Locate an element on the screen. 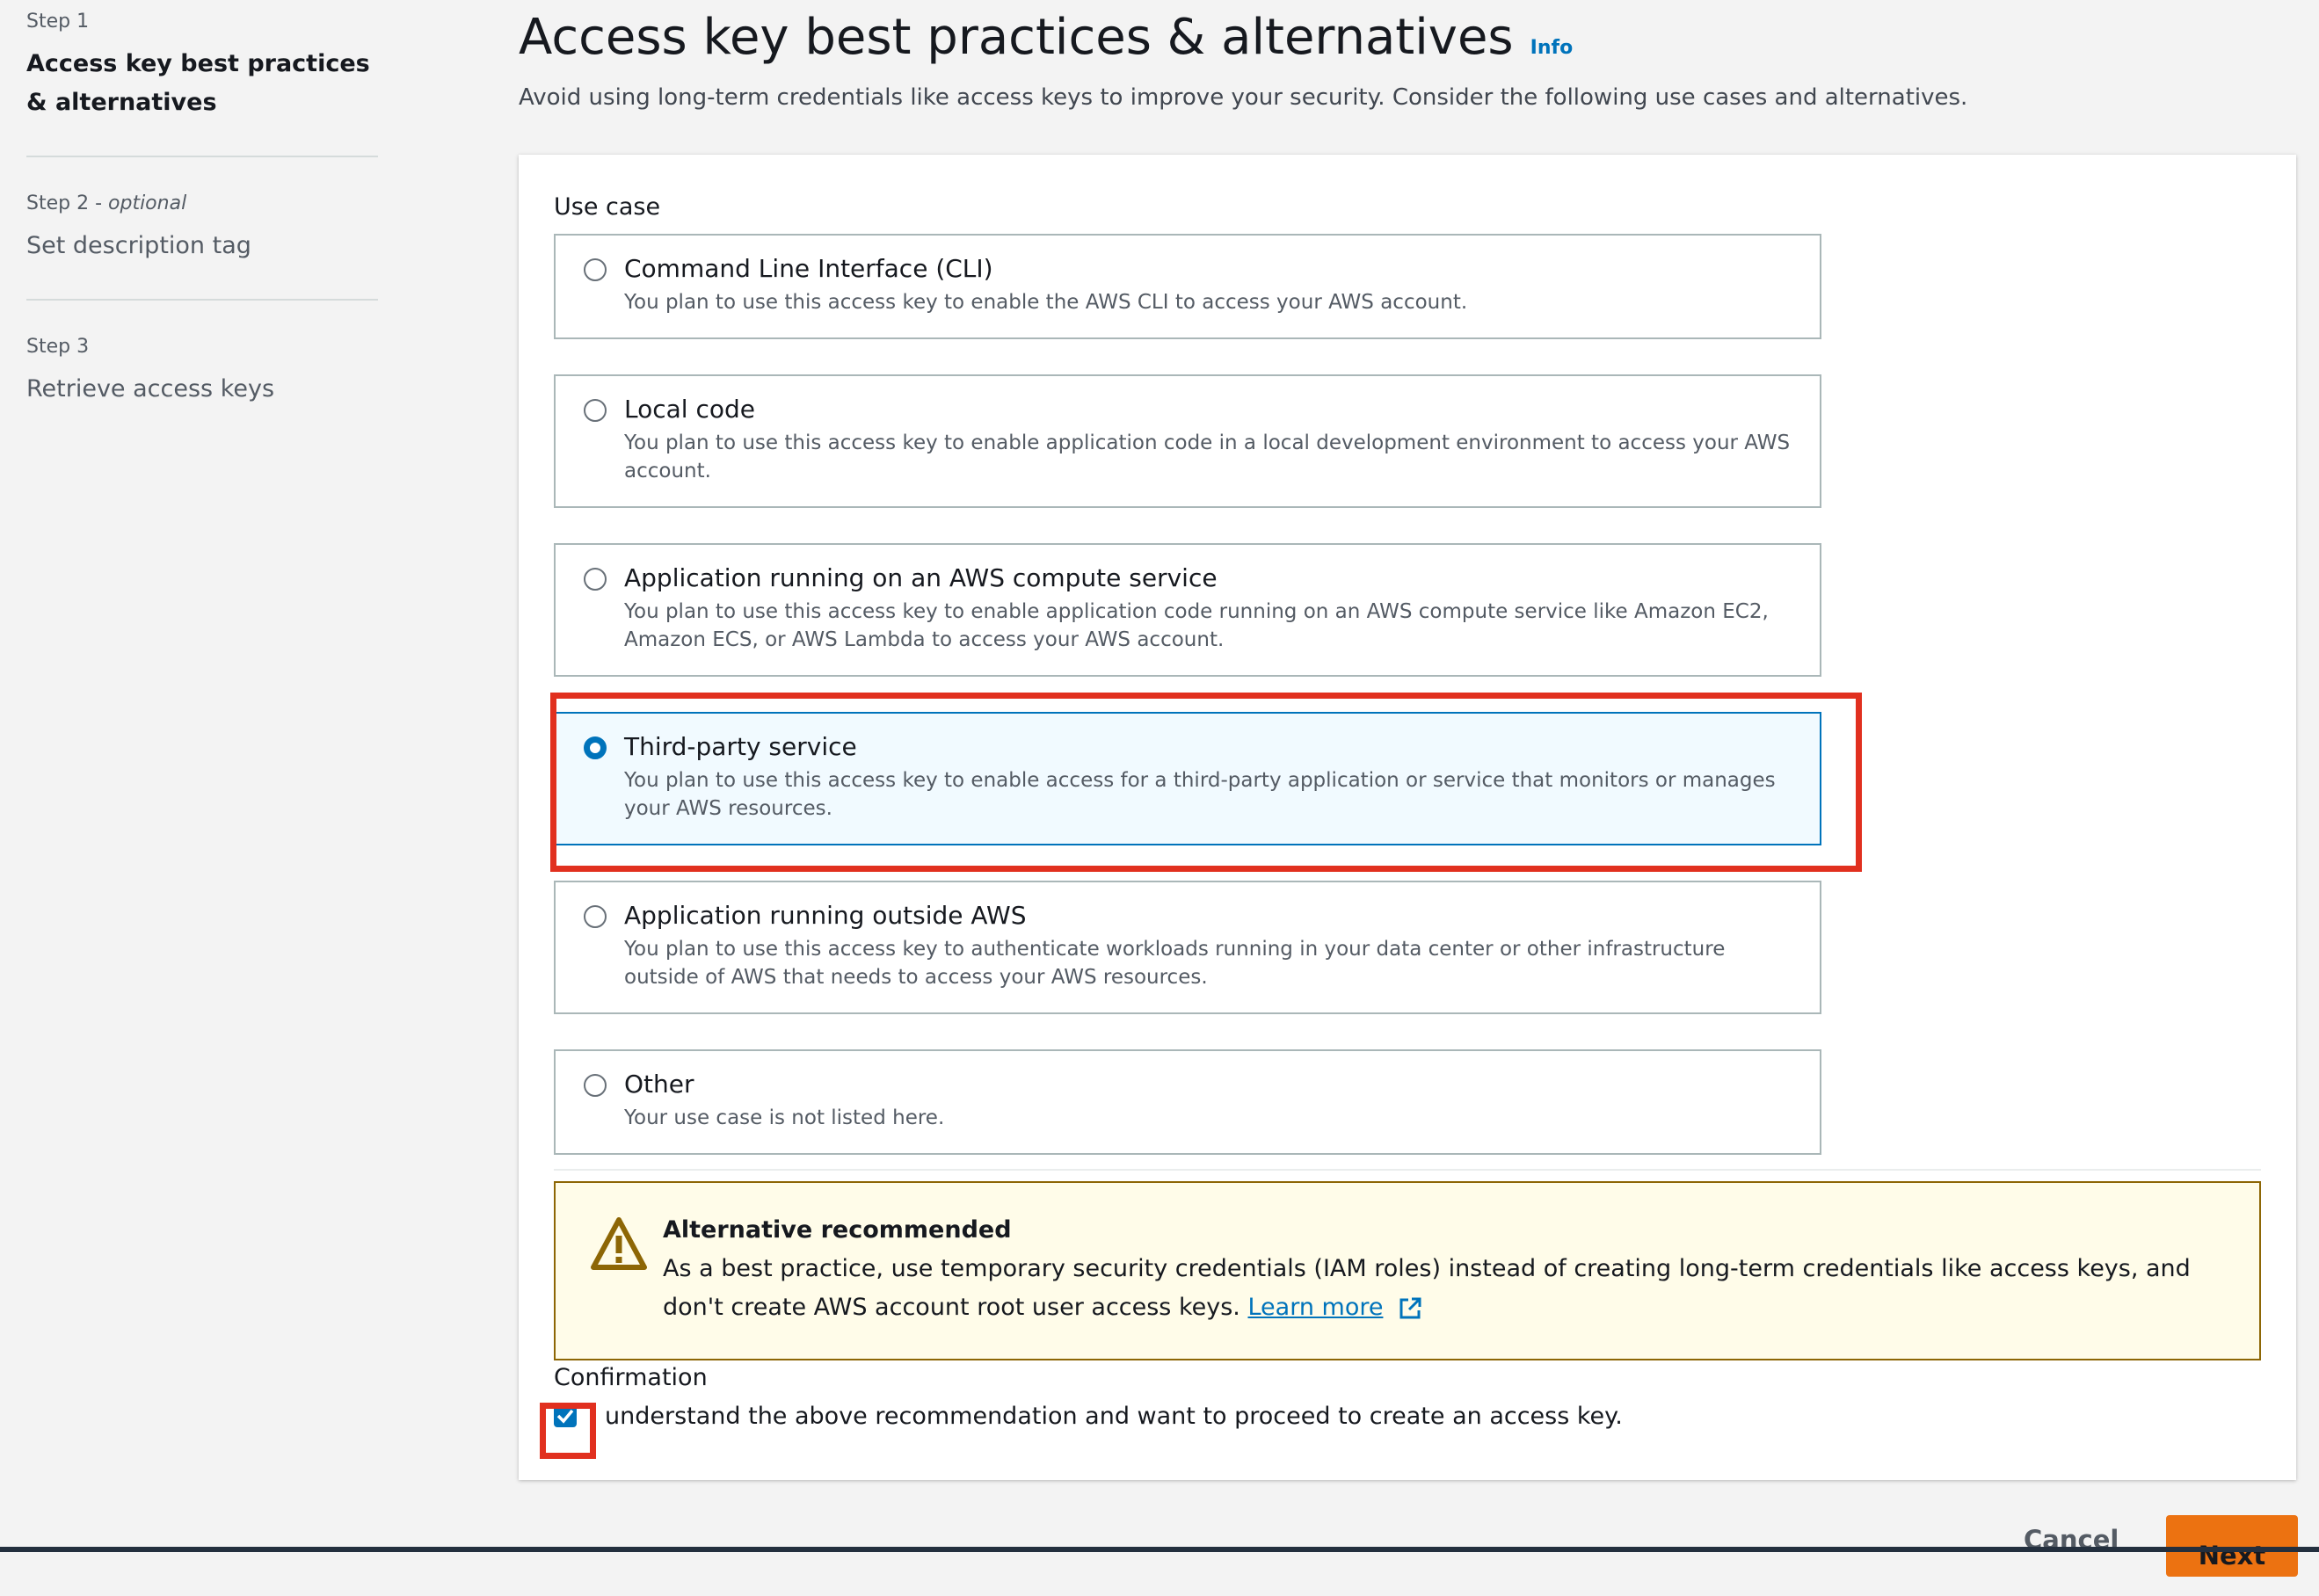 The width and height of the screenshot is (2319, 1596). warning-icon is located at coordinates (619, 1243).